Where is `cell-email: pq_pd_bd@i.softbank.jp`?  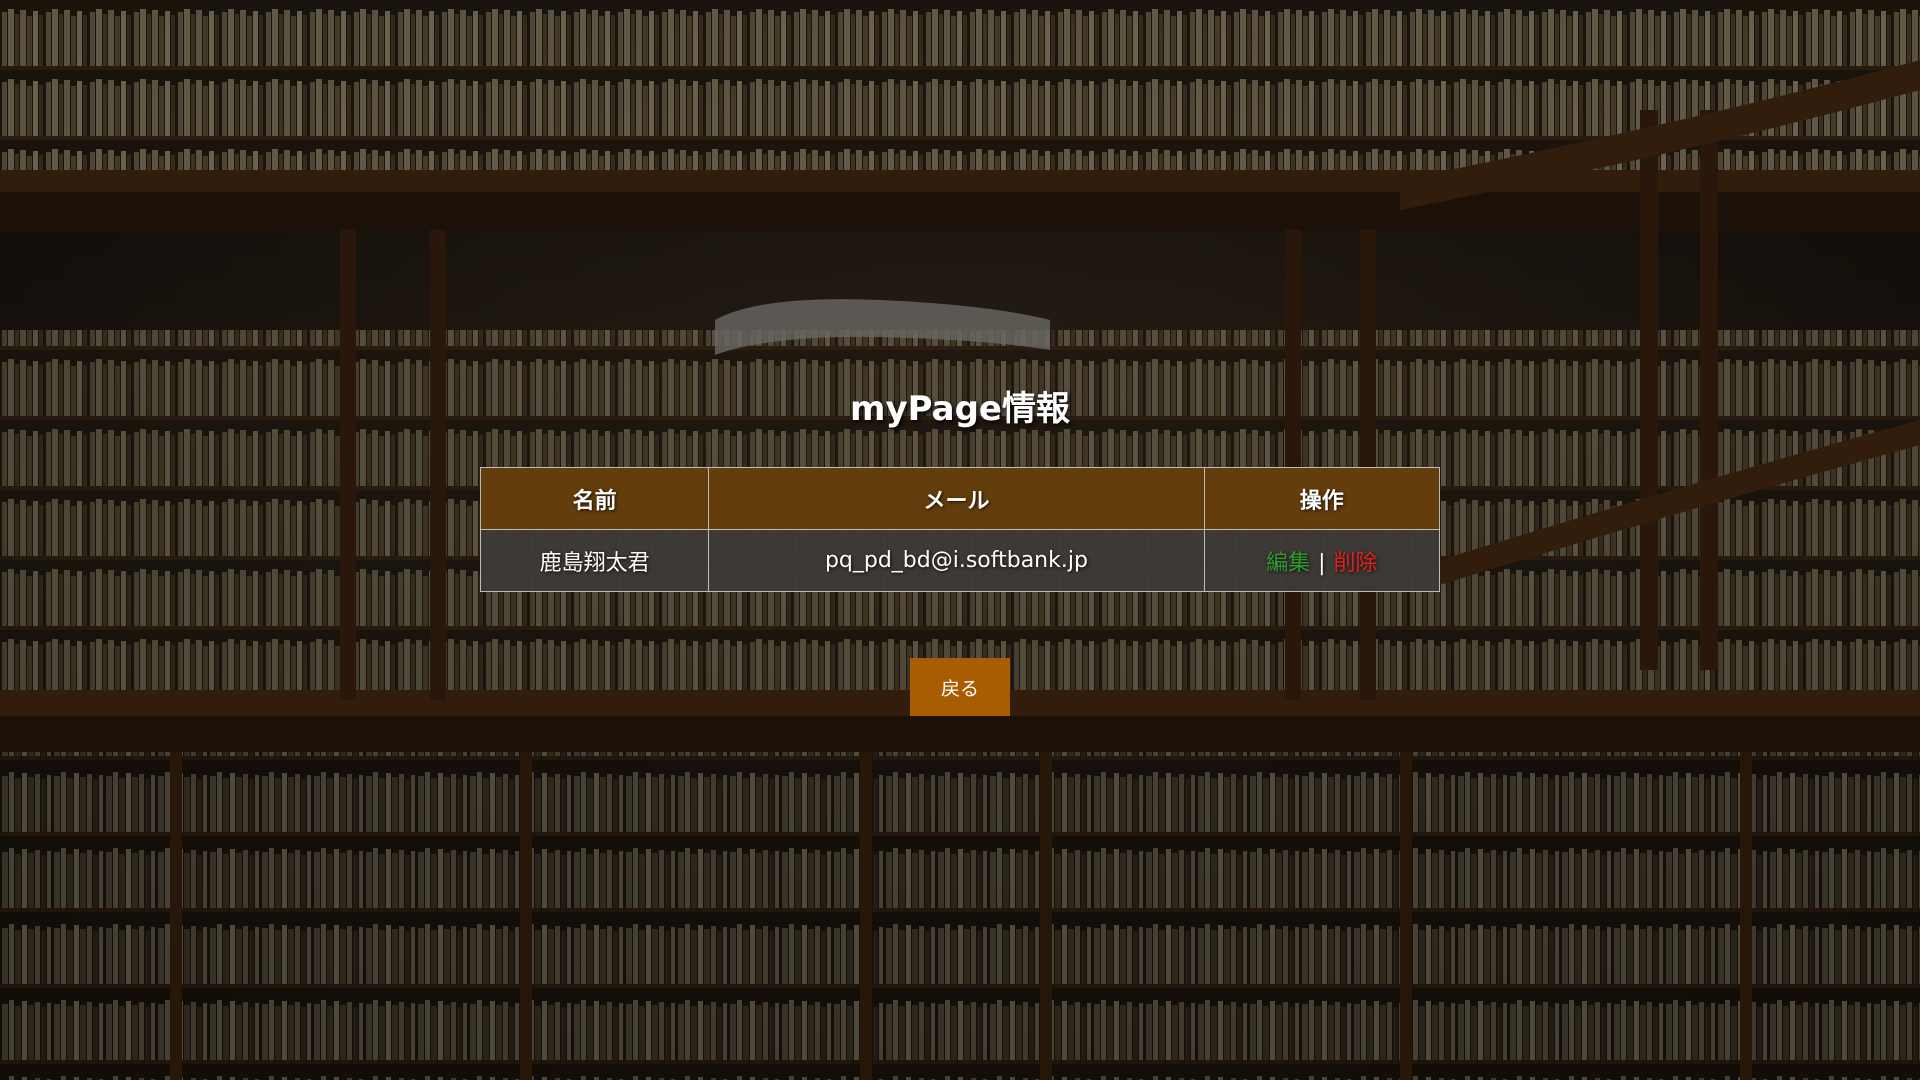
cell-email: pq_pd_bd@i.softbank.jp is located at coordinates (956, 560).